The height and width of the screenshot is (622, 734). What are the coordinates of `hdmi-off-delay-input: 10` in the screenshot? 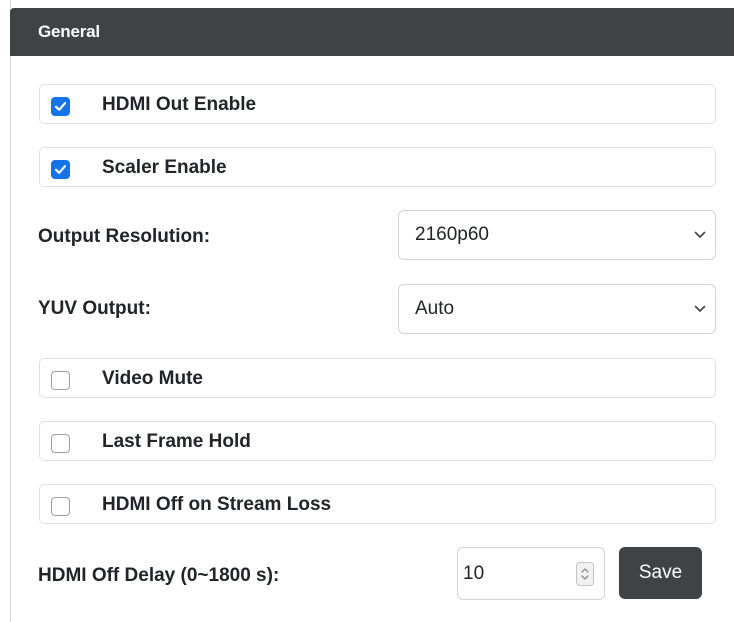 It's located at (531, 573).